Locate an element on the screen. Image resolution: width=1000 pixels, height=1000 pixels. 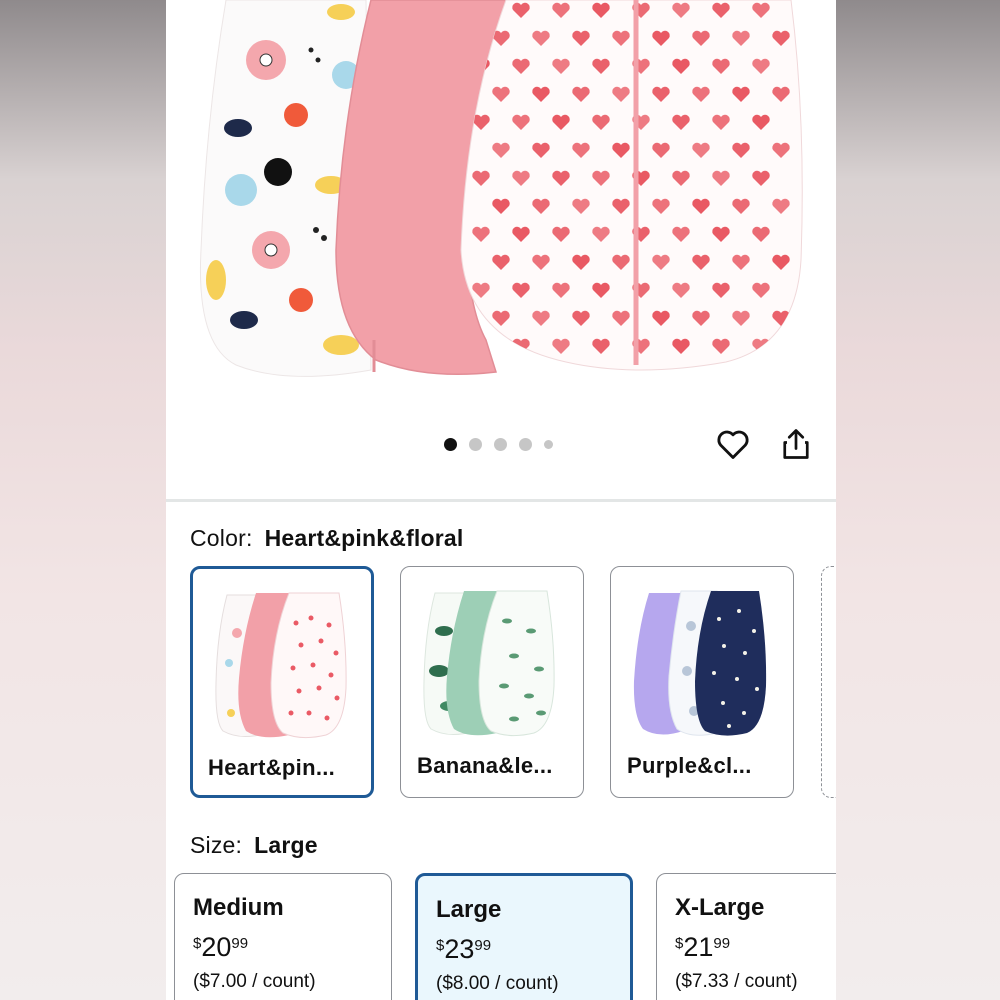
color-option-more is located at coordinates (828, 682).